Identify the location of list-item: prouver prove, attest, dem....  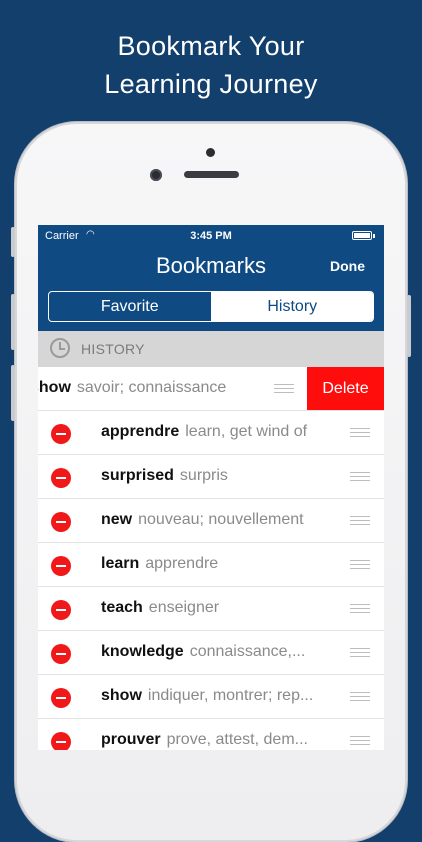
(211, 734).